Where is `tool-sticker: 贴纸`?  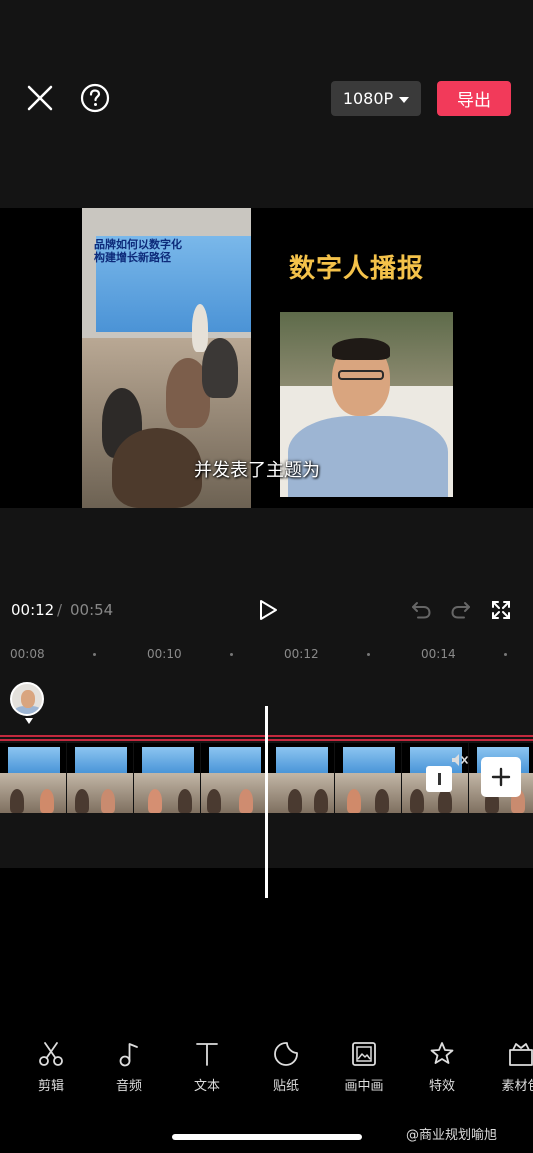
tool-sticker: 贴纸 is located at coordinates (286, 1070).